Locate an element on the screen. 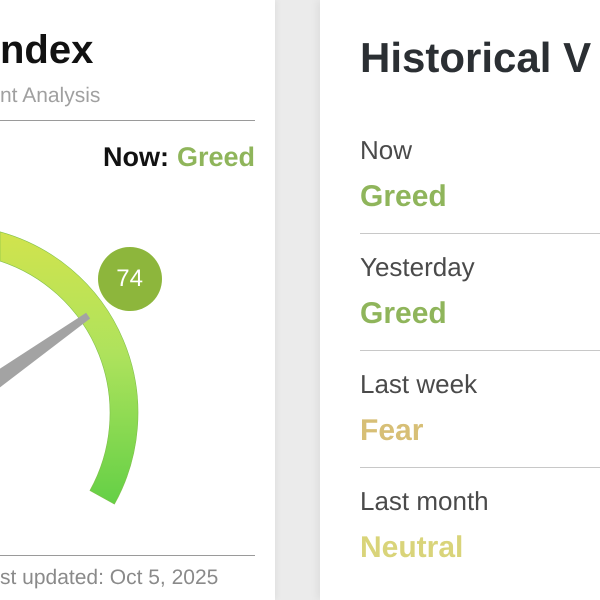 Image resolution: width=600 pixels, height=600 pixels. history-period: Yesterday is located at coordinates (418, 267).